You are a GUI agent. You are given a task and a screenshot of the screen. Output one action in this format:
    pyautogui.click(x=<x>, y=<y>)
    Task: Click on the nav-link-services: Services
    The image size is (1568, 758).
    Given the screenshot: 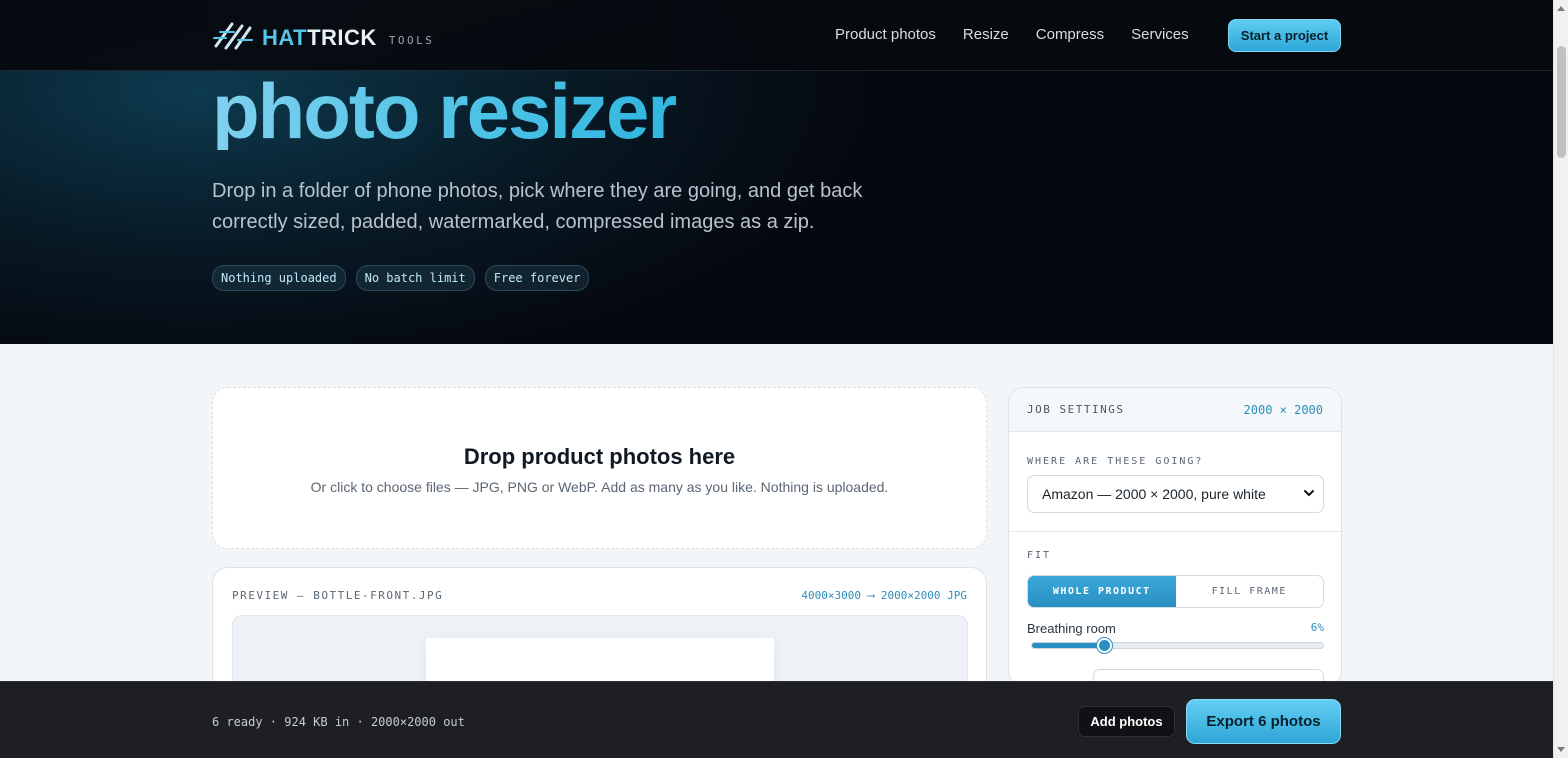 What is the action you would take?
    pyautogui.click(x=1160, y=34)
    